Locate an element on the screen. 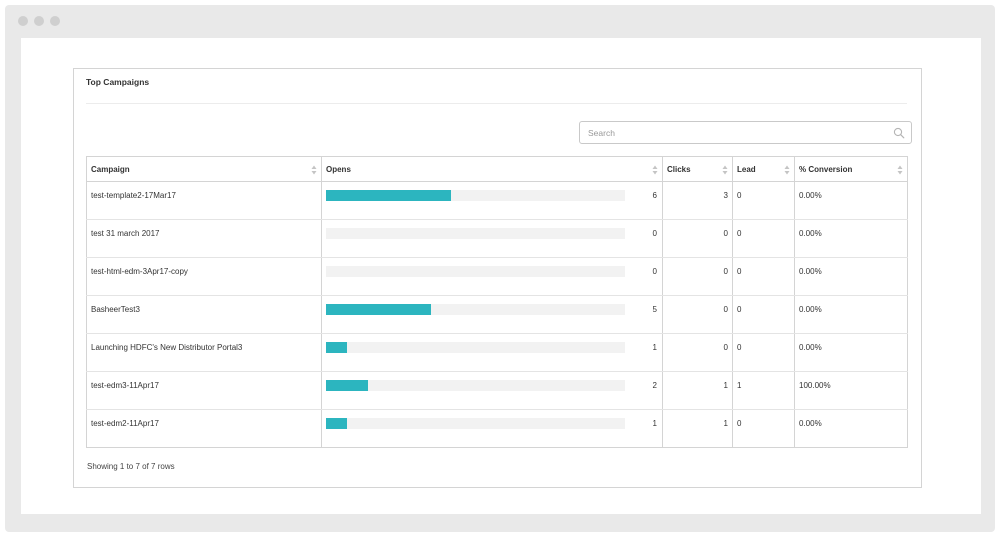 The height and width of the screenshot is (536, 1000). column-label-opens: Opens is located at coordinates (338, 169).